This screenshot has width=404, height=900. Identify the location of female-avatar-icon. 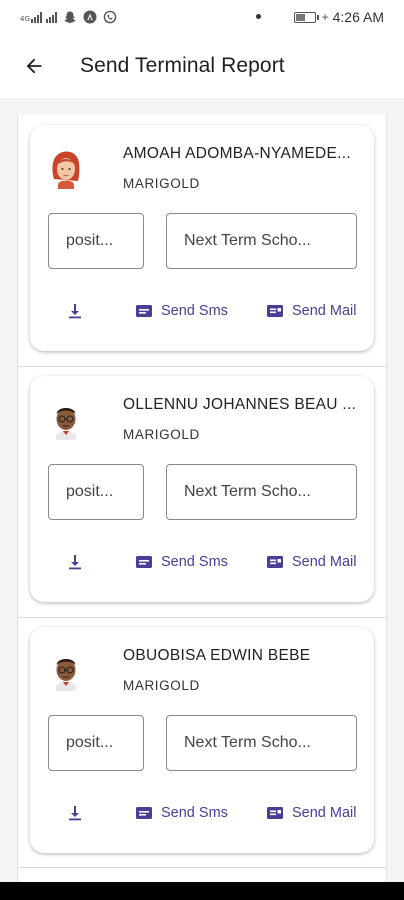
(66, 169).